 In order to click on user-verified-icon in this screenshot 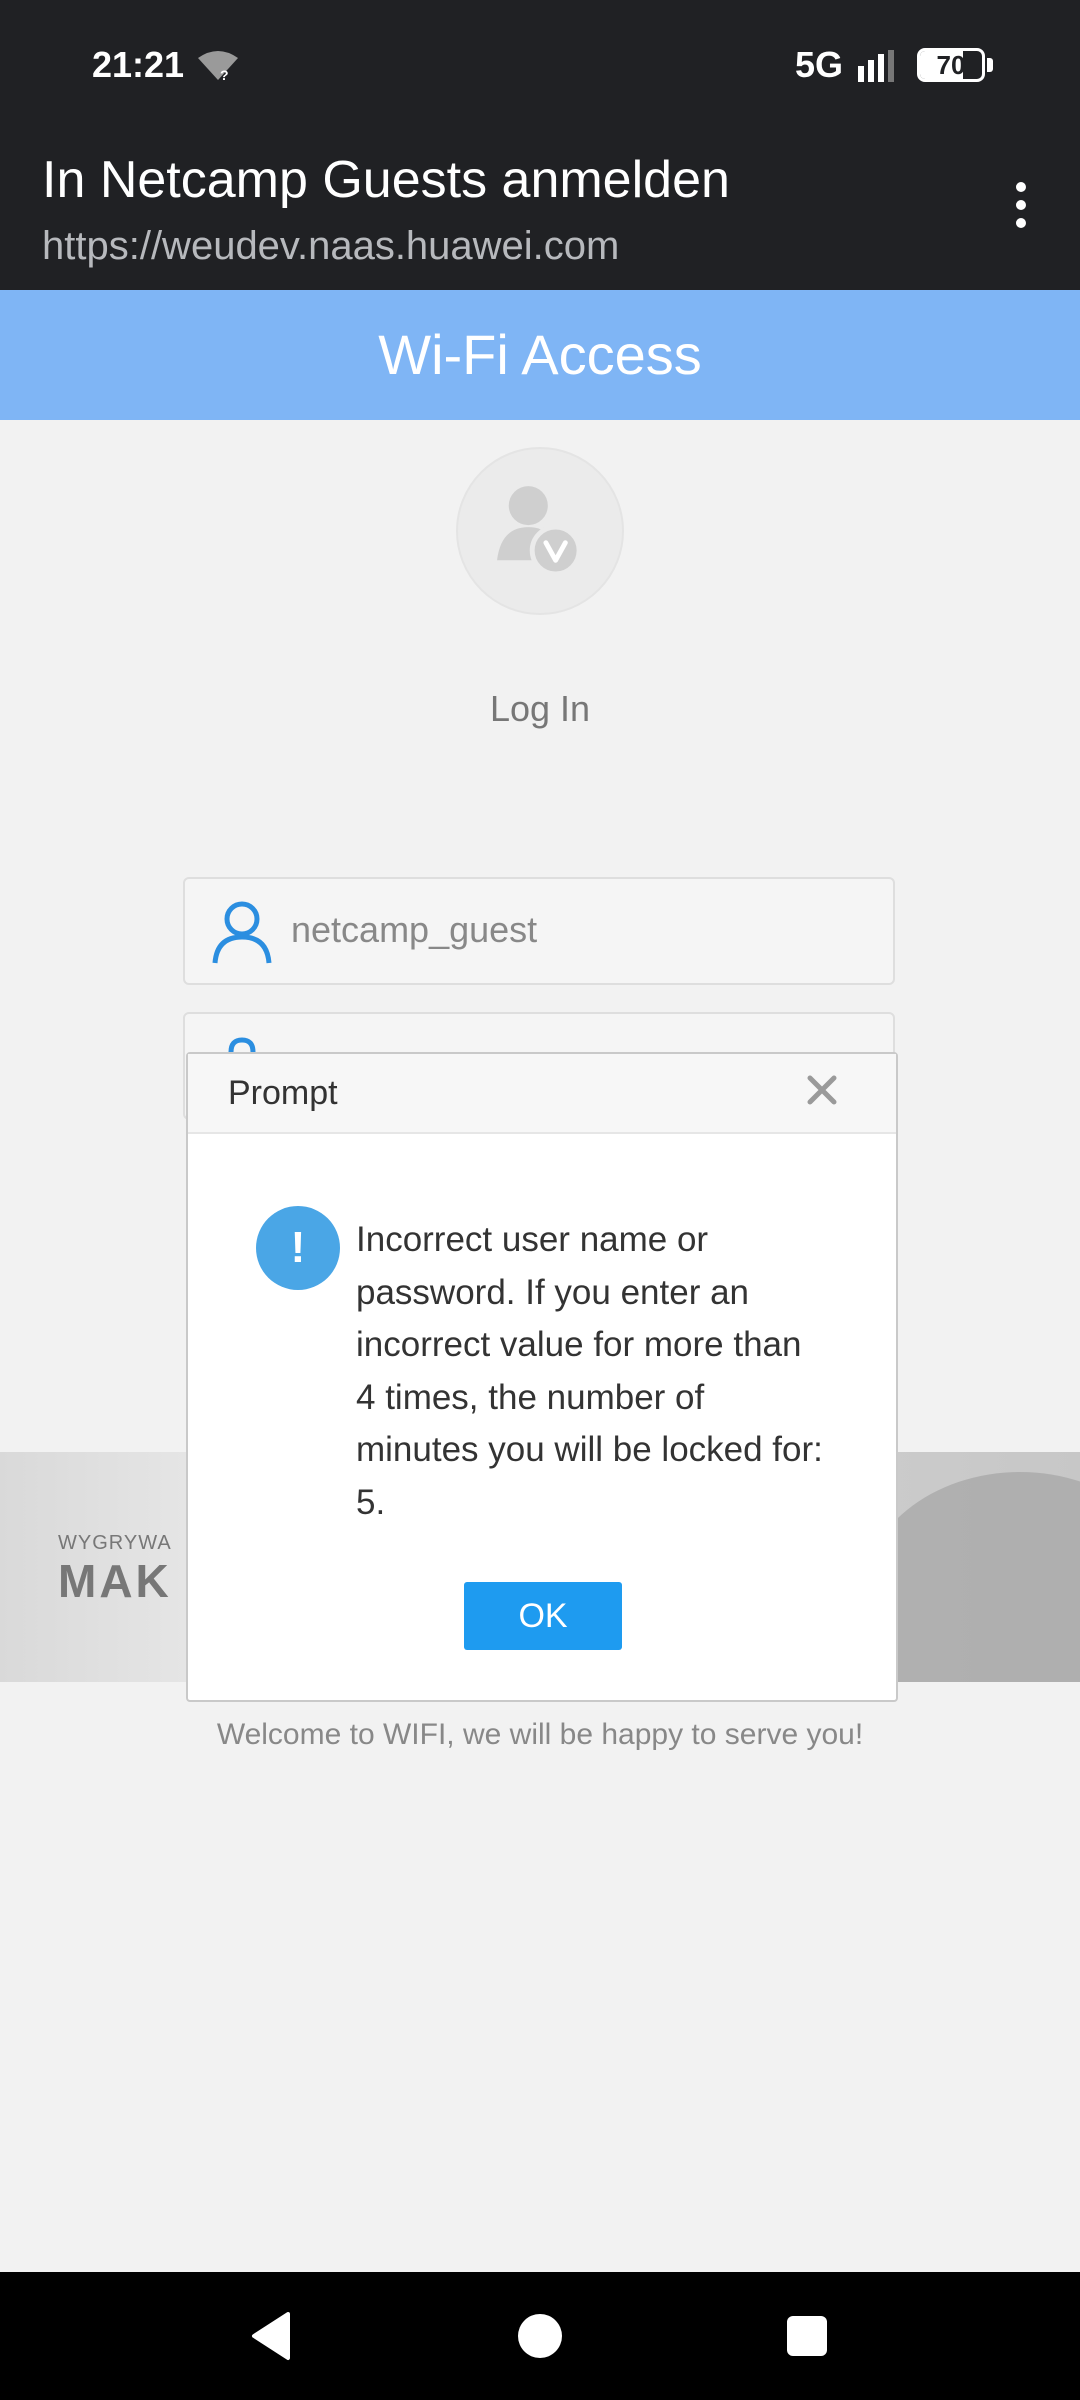, I will do `click(539, 531)`.